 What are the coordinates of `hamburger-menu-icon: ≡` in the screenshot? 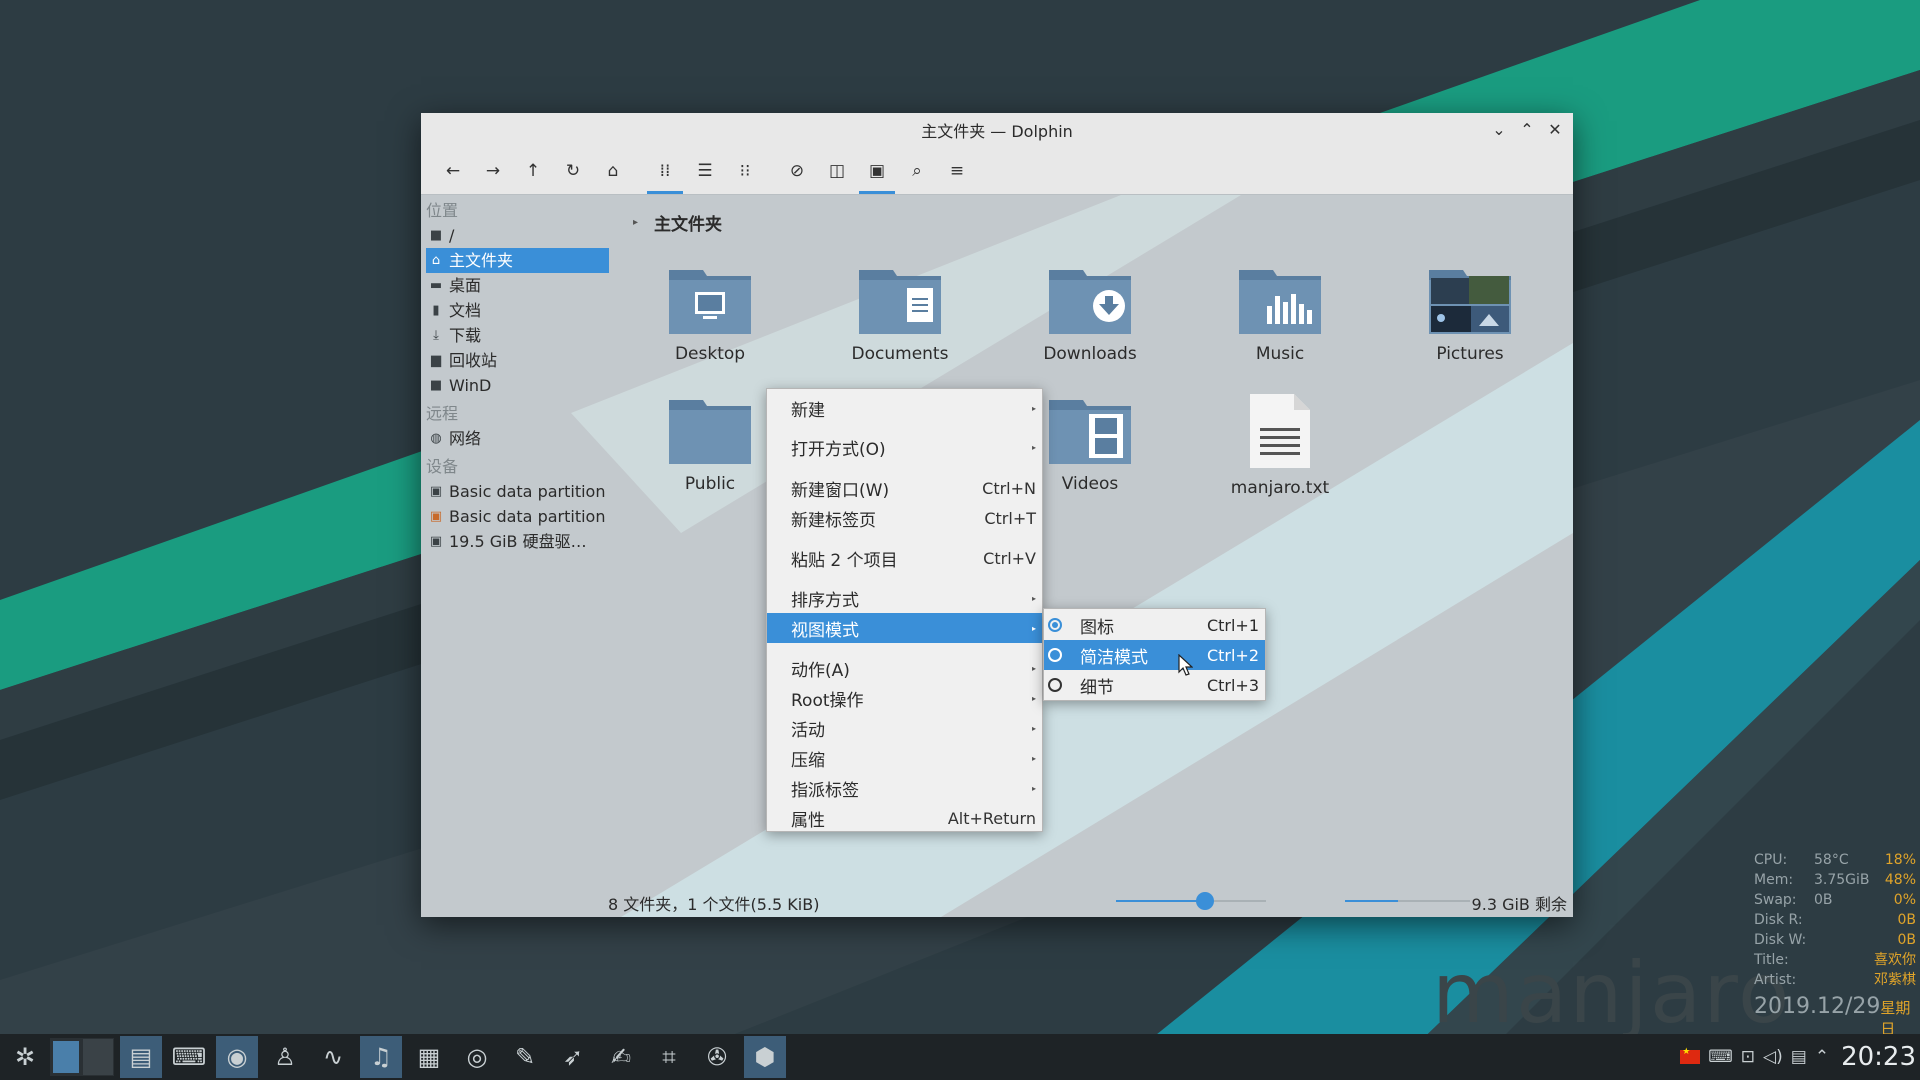 It's located at (957, 171).